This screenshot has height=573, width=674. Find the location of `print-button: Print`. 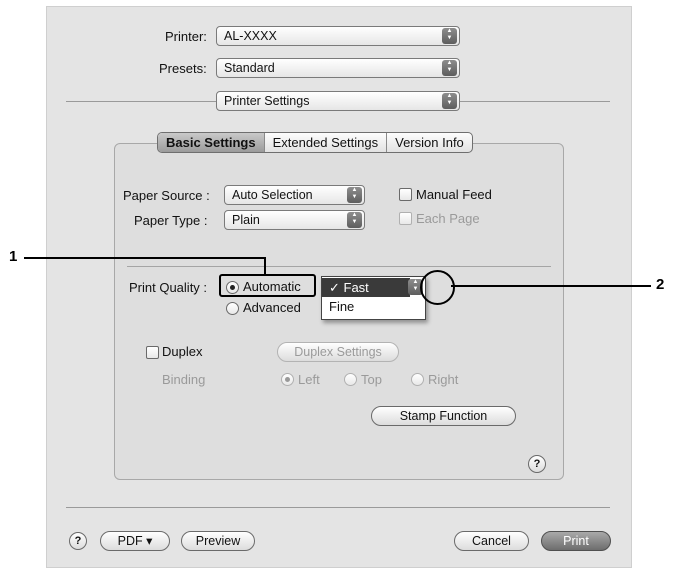

print-button: Print is located at coordinates (576, 541).